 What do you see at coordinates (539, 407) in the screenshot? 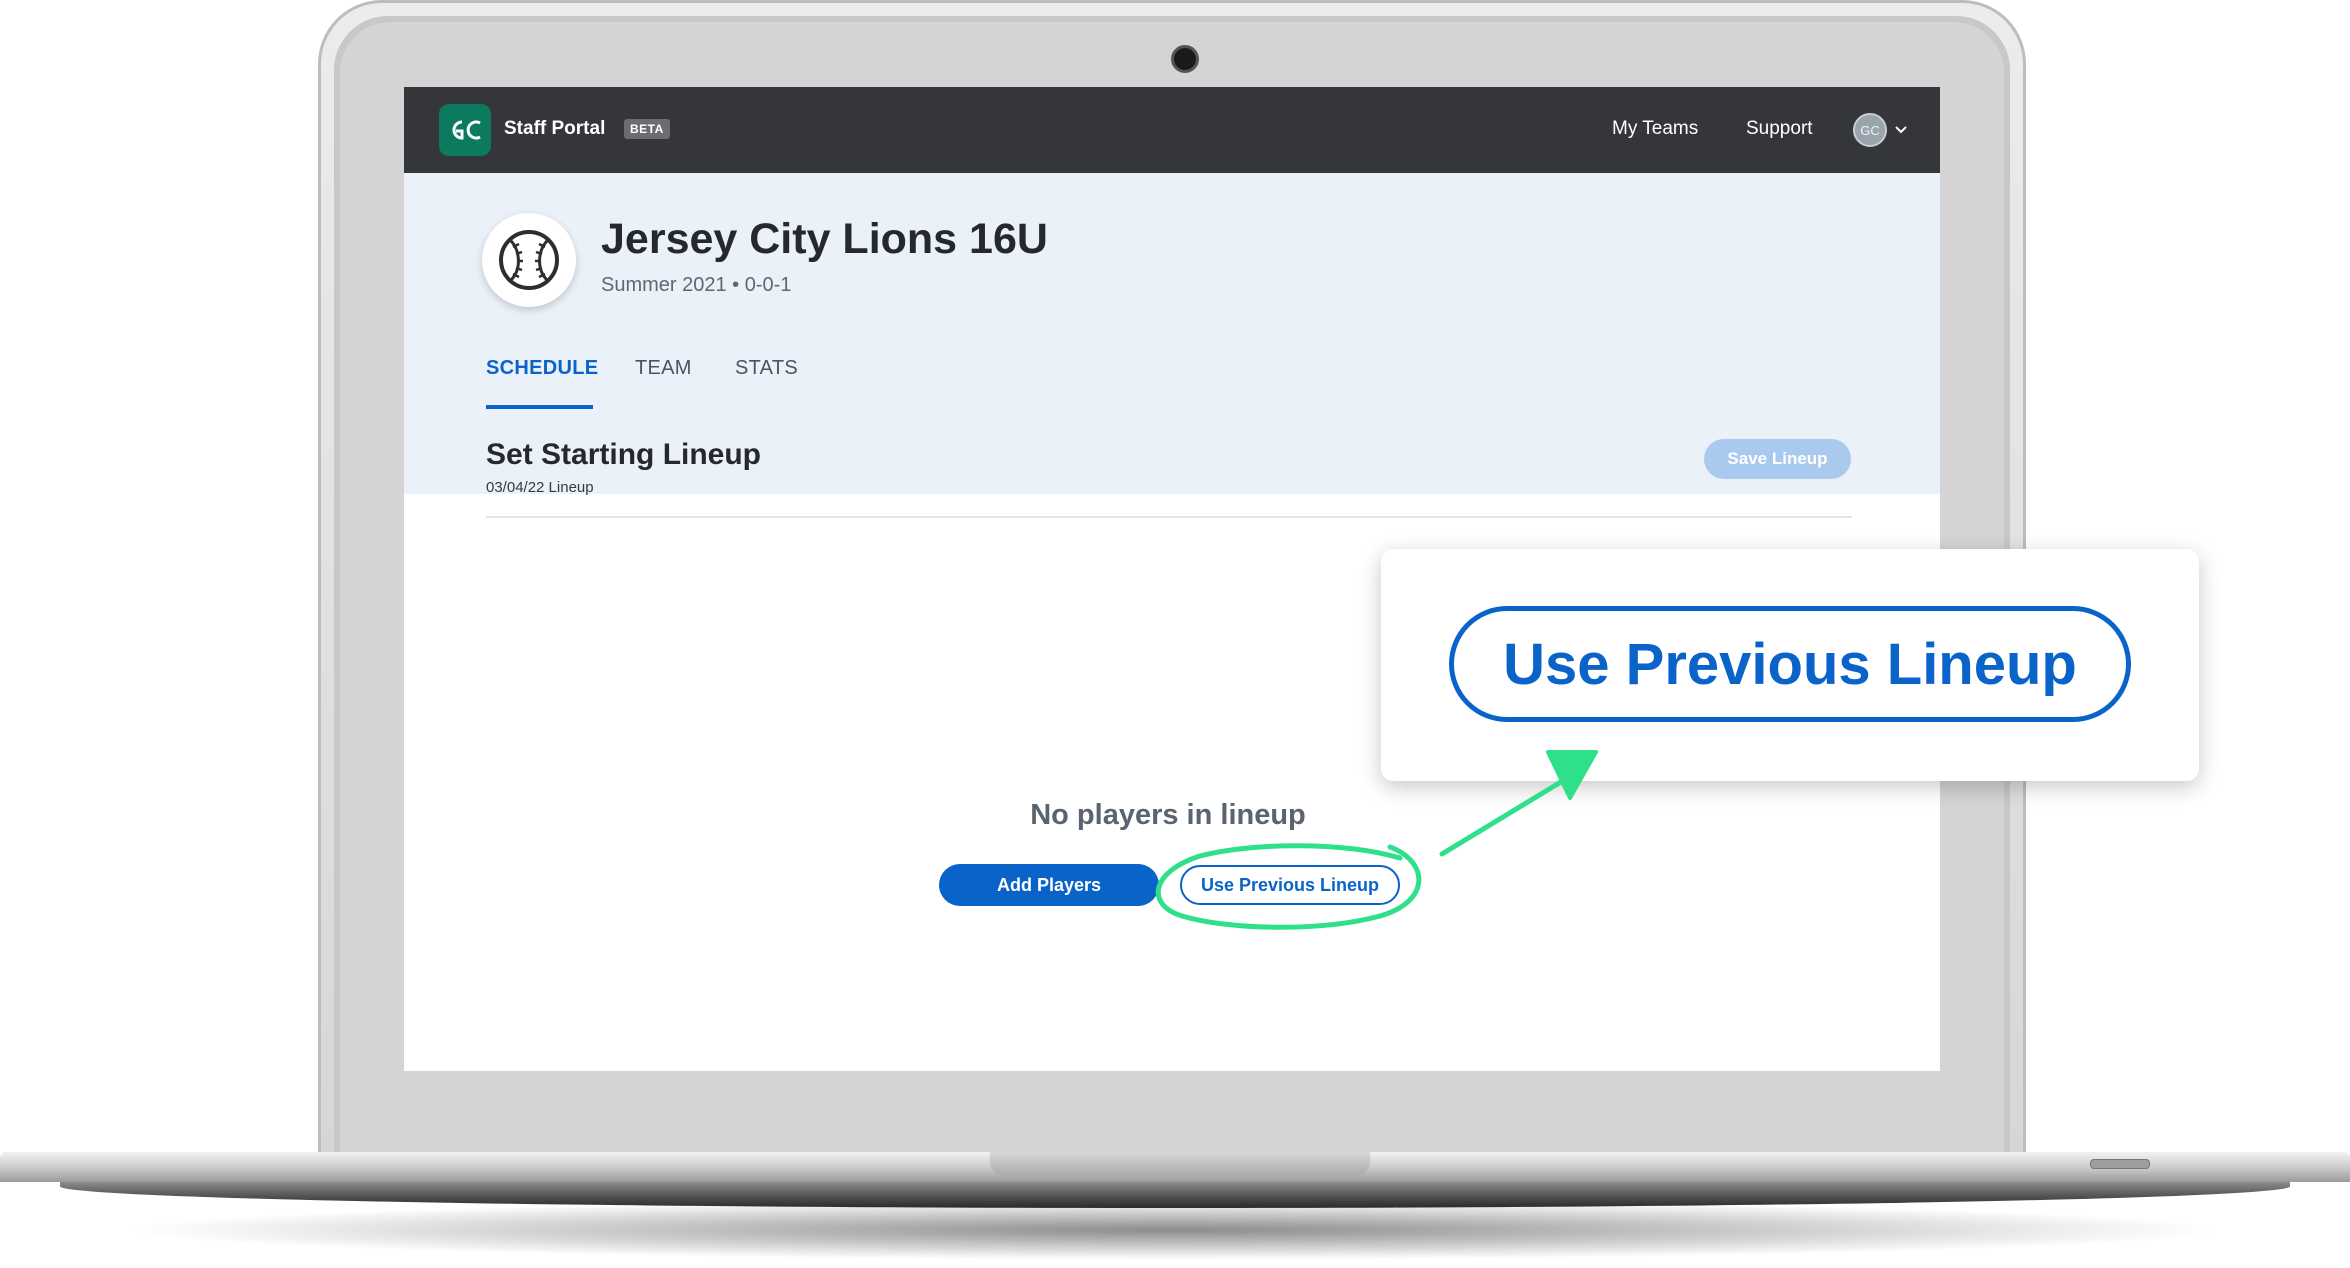
I see `active-tab-indicator` at bounding box center [539, 407].